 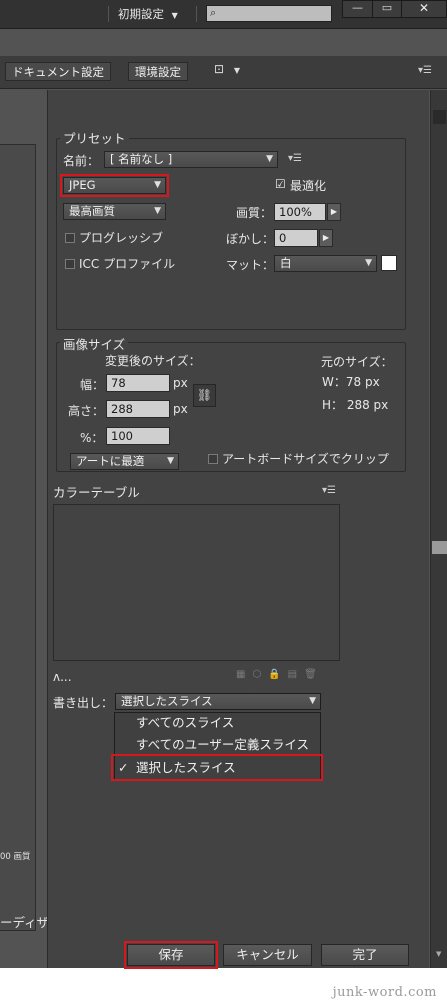 What do you see at coordinates (81, 161) in the screenshot?
I see `preset-name-label: 名前：` at bounding box center [81, 161].